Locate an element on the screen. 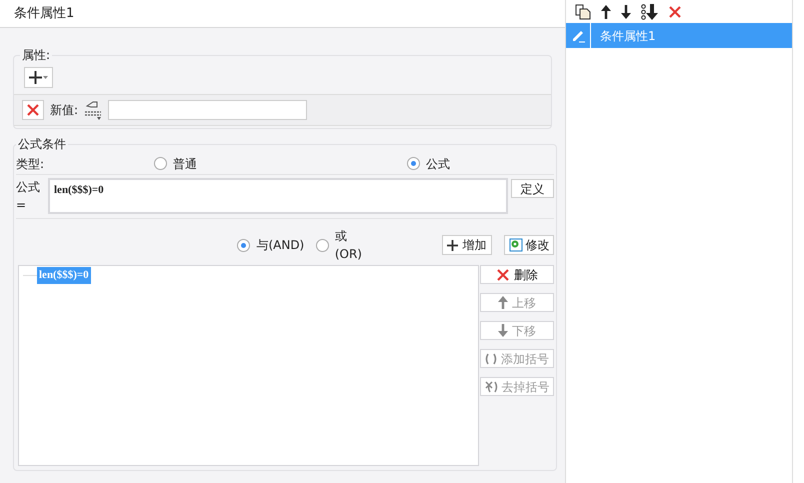 The image size is (804, 483). delete-button is located at coordinates (675, 11).